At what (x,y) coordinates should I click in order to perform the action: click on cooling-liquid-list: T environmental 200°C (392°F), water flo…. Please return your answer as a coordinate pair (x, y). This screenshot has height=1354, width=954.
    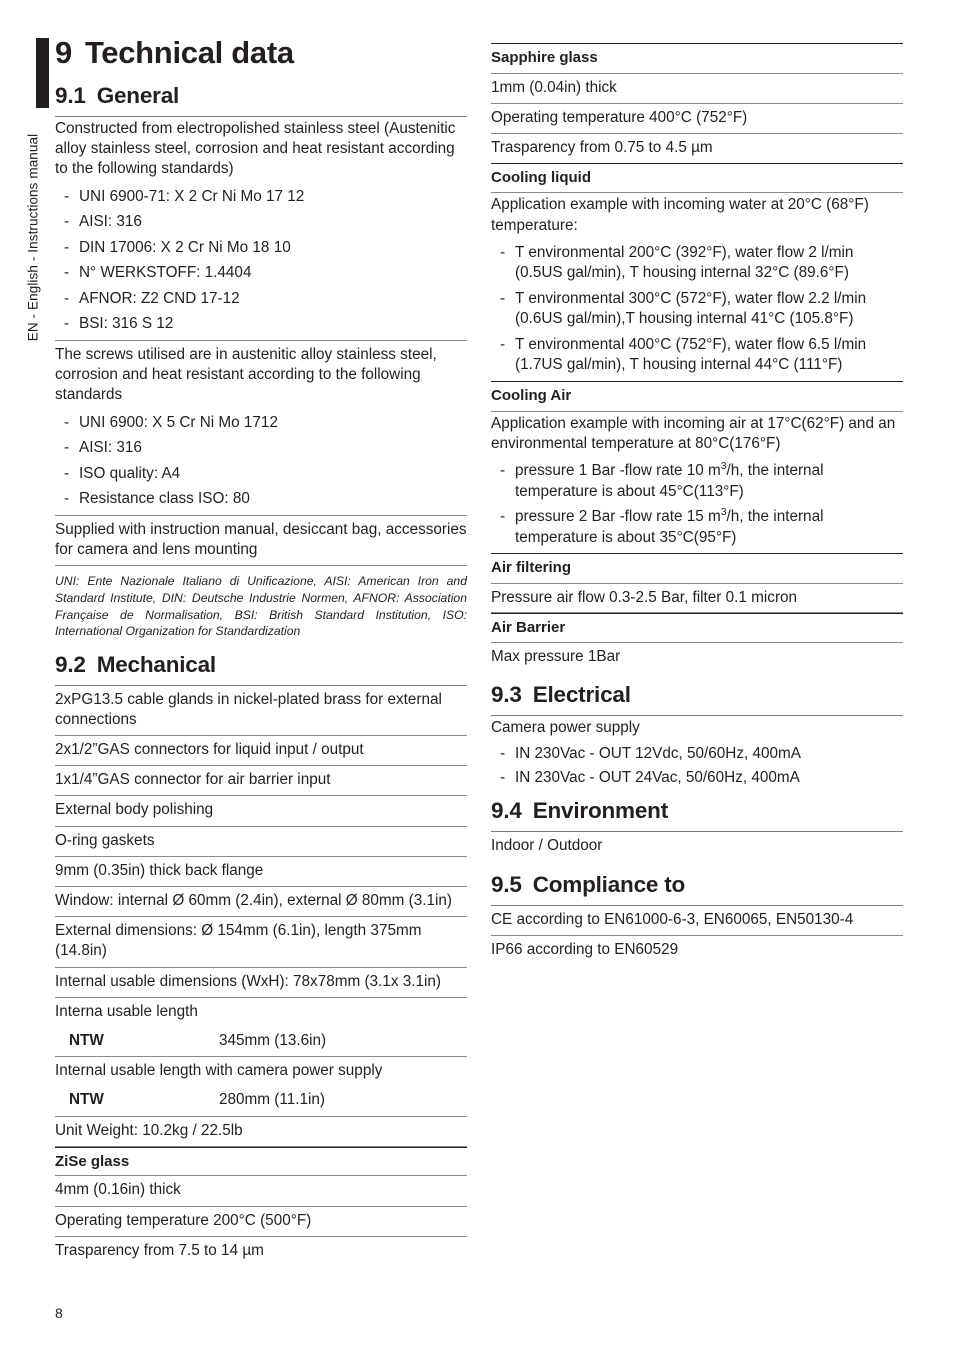
    Looking at the image, I should click on (697, 312).